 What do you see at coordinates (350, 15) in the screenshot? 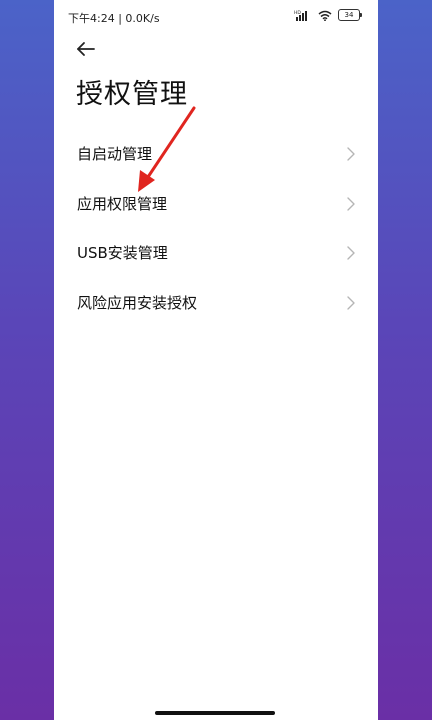
I see `battery-indicator: 34` at bounding box center [350, 15].